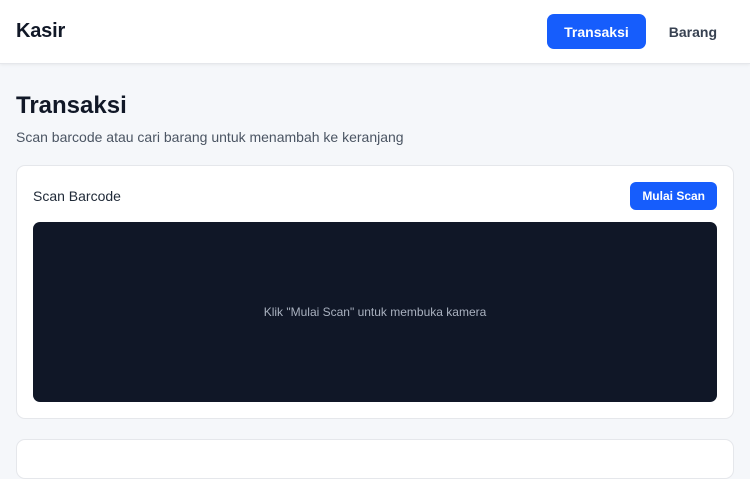  What do you see at coordinates (41, 31) in the screenshot?
I see `app-brand: Kasir` at bounding box center [41, 31].